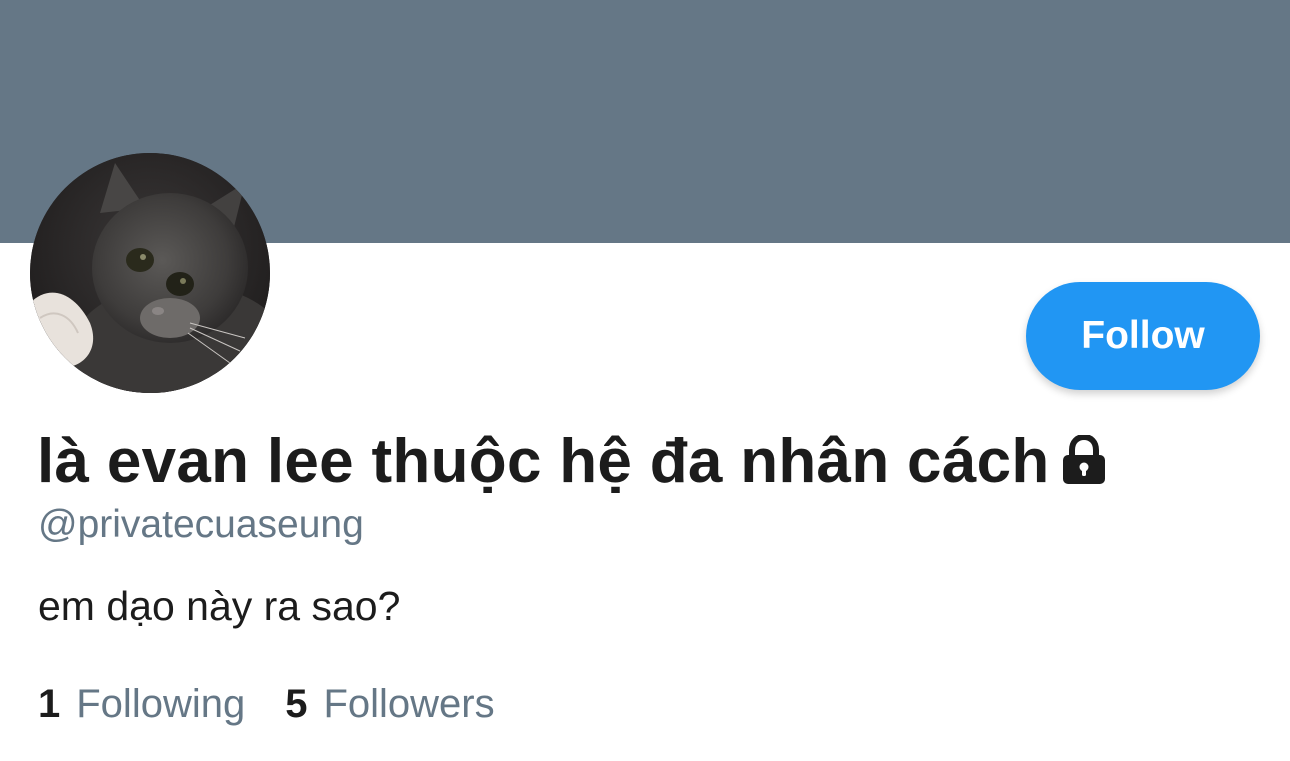 The image size is (1290, 761). What do you see at coordinates (201, 524) in the screenshot?
I see `username-handle: @privatecuaseung` at bounding box center [201, 524].